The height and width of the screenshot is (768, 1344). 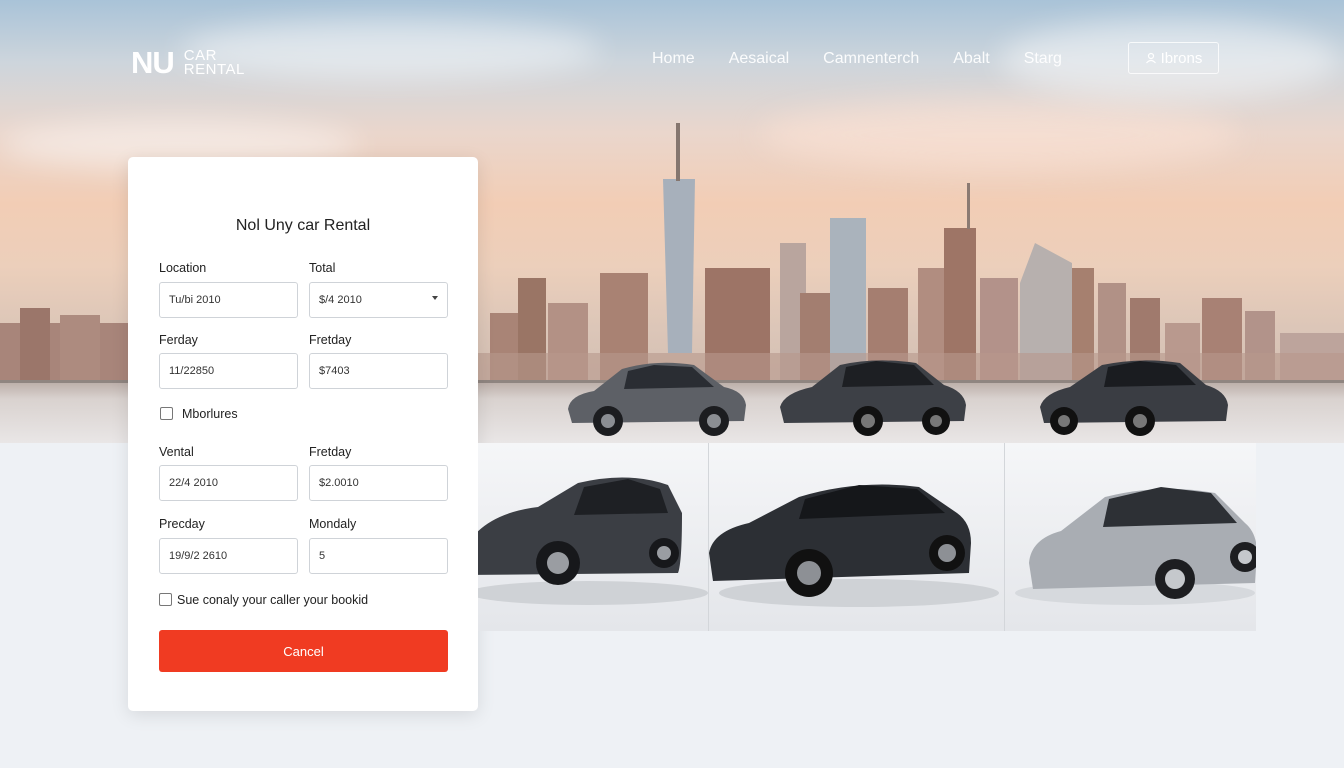 What do you see at coordinates (228, 371) in the screenshot?
I see `ferday-input: 11/22850` at bounding box center [228, 371].